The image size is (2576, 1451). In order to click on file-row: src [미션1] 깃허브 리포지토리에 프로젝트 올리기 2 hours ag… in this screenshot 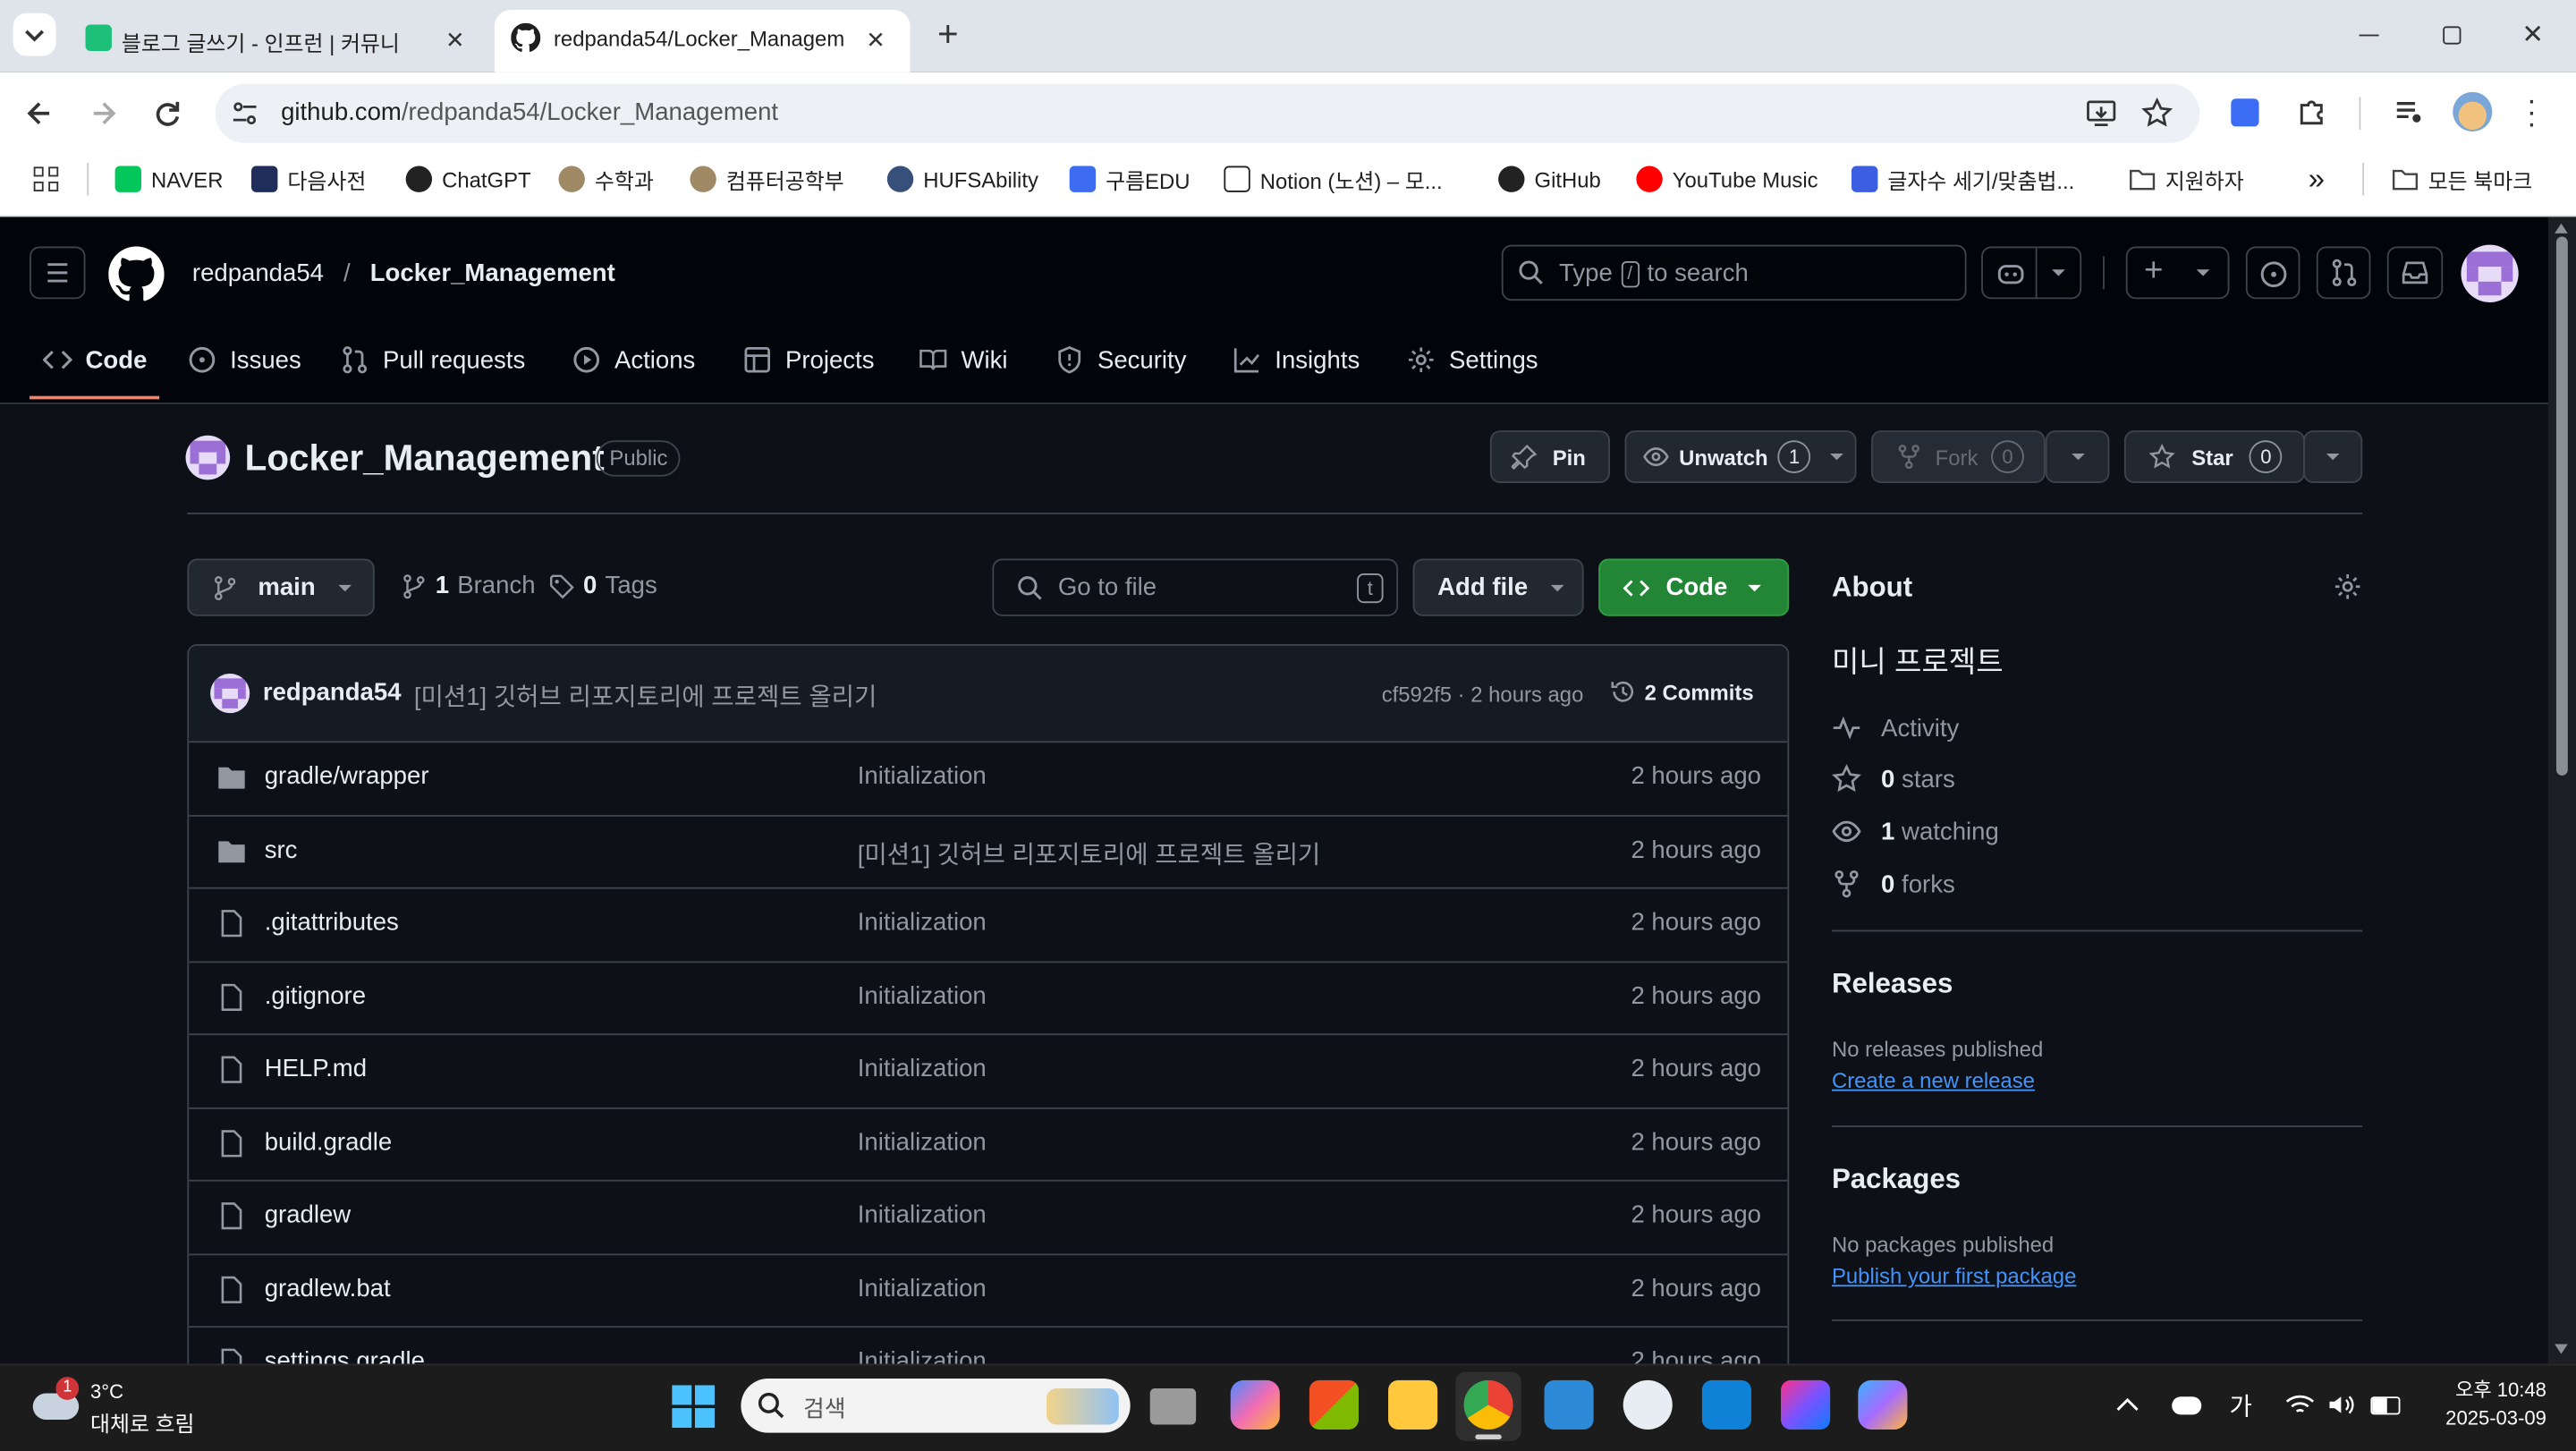, I will do `click(988, 851)`.